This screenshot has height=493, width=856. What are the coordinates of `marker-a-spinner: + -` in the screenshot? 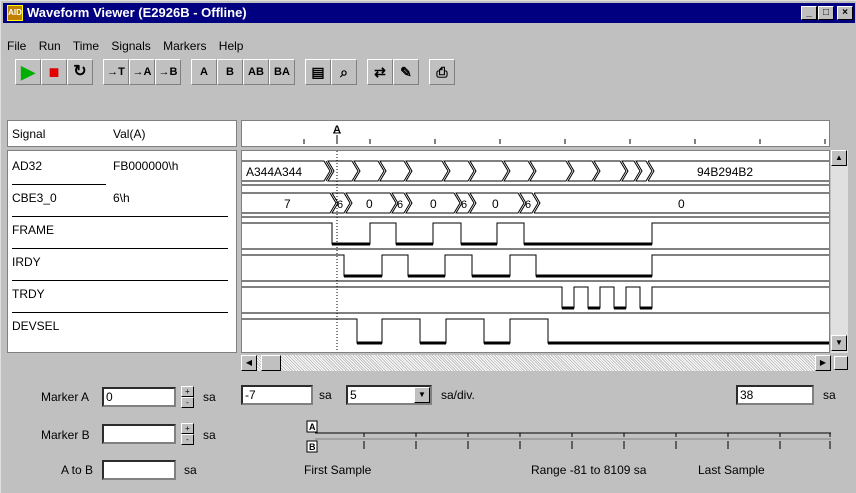 It's located at (187, 397).